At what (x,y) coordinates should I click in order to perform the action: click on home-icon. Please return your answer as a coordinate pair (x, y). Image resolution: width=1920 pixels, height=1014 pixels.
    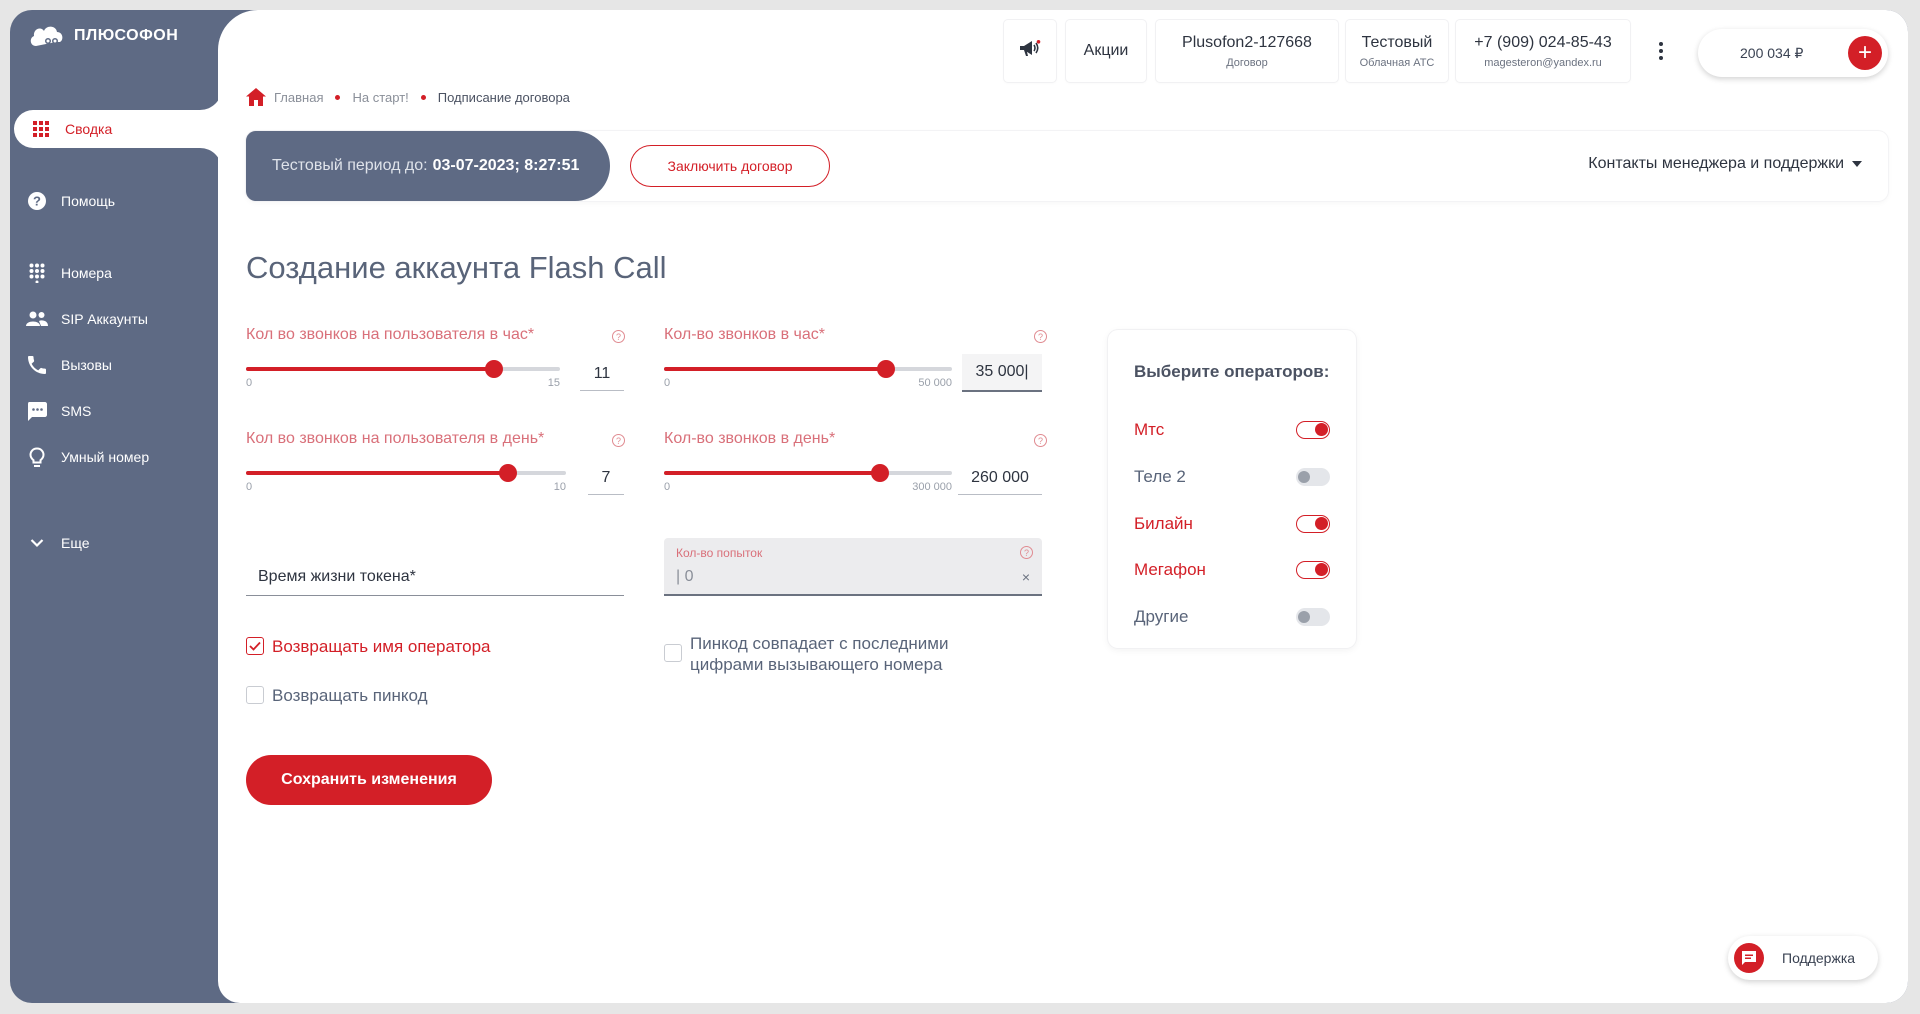
    Looking at the image, I should click on (256, 97).